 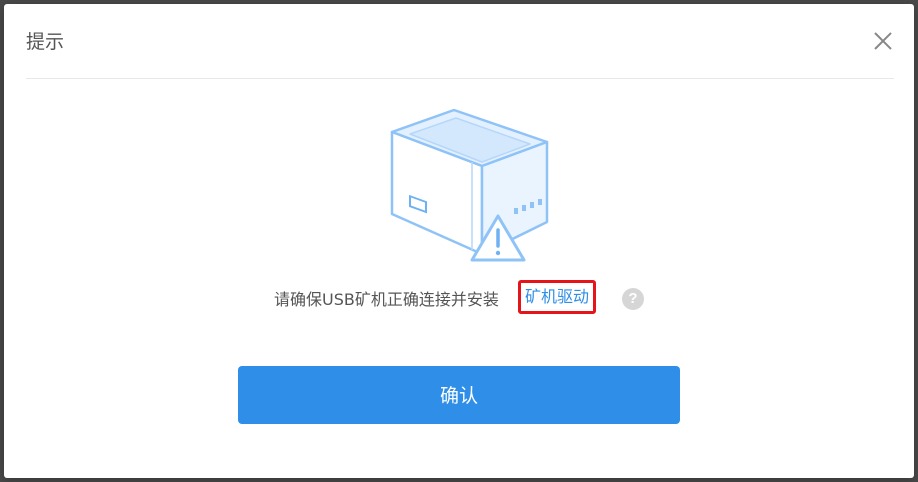 I want to click on message-text: 请确保USB矿机正确连接并安装, so click(x=386, y=299).